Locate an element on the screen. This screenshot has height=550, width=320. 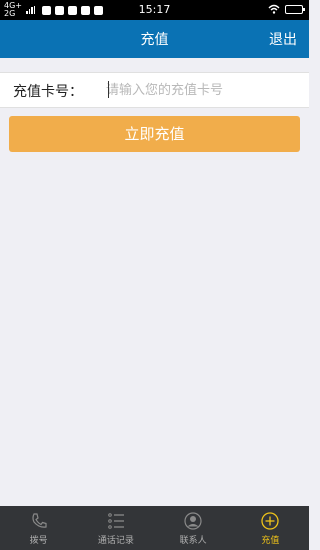
phone-icon is located at coordinates (39, 520).